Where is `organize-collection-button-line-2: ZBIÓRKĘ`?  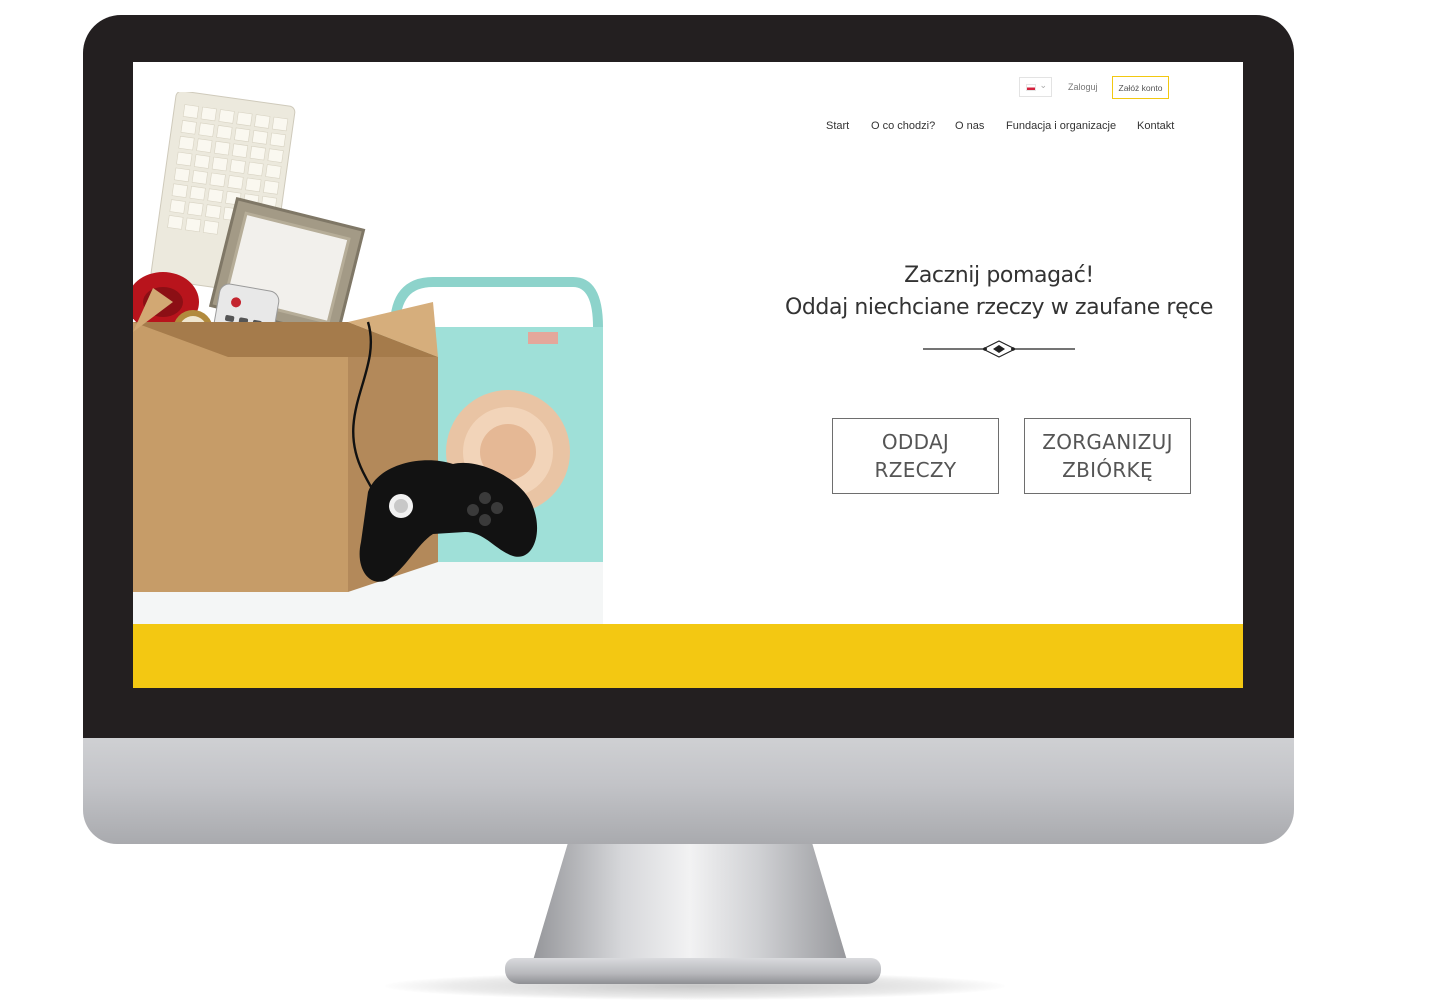
organize-collection-button-line-2: ZBIÓRKĘ is located at coordinates (1107, 470).